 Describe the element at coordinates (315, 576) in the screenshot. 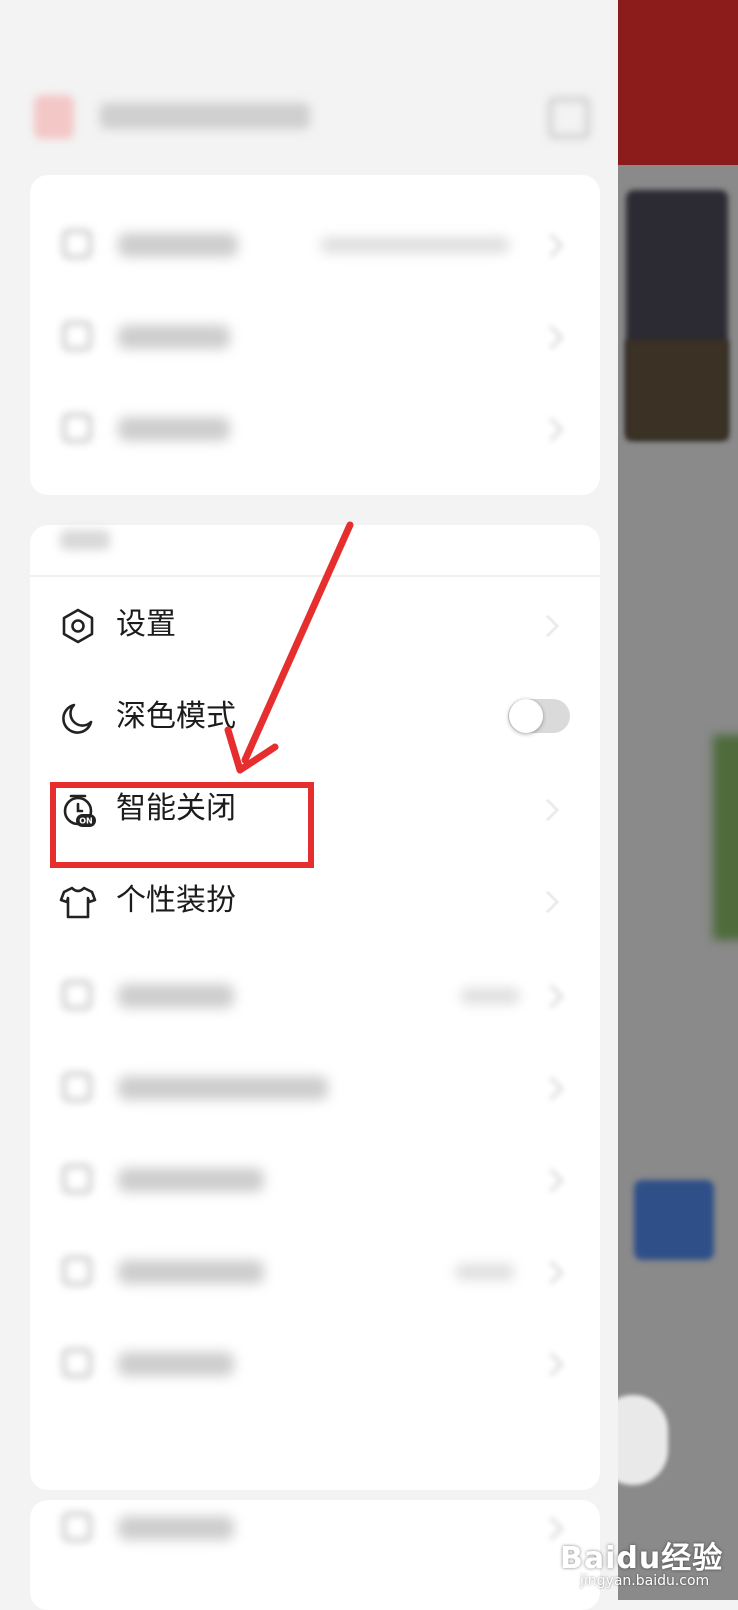

I see `divider` at that location.